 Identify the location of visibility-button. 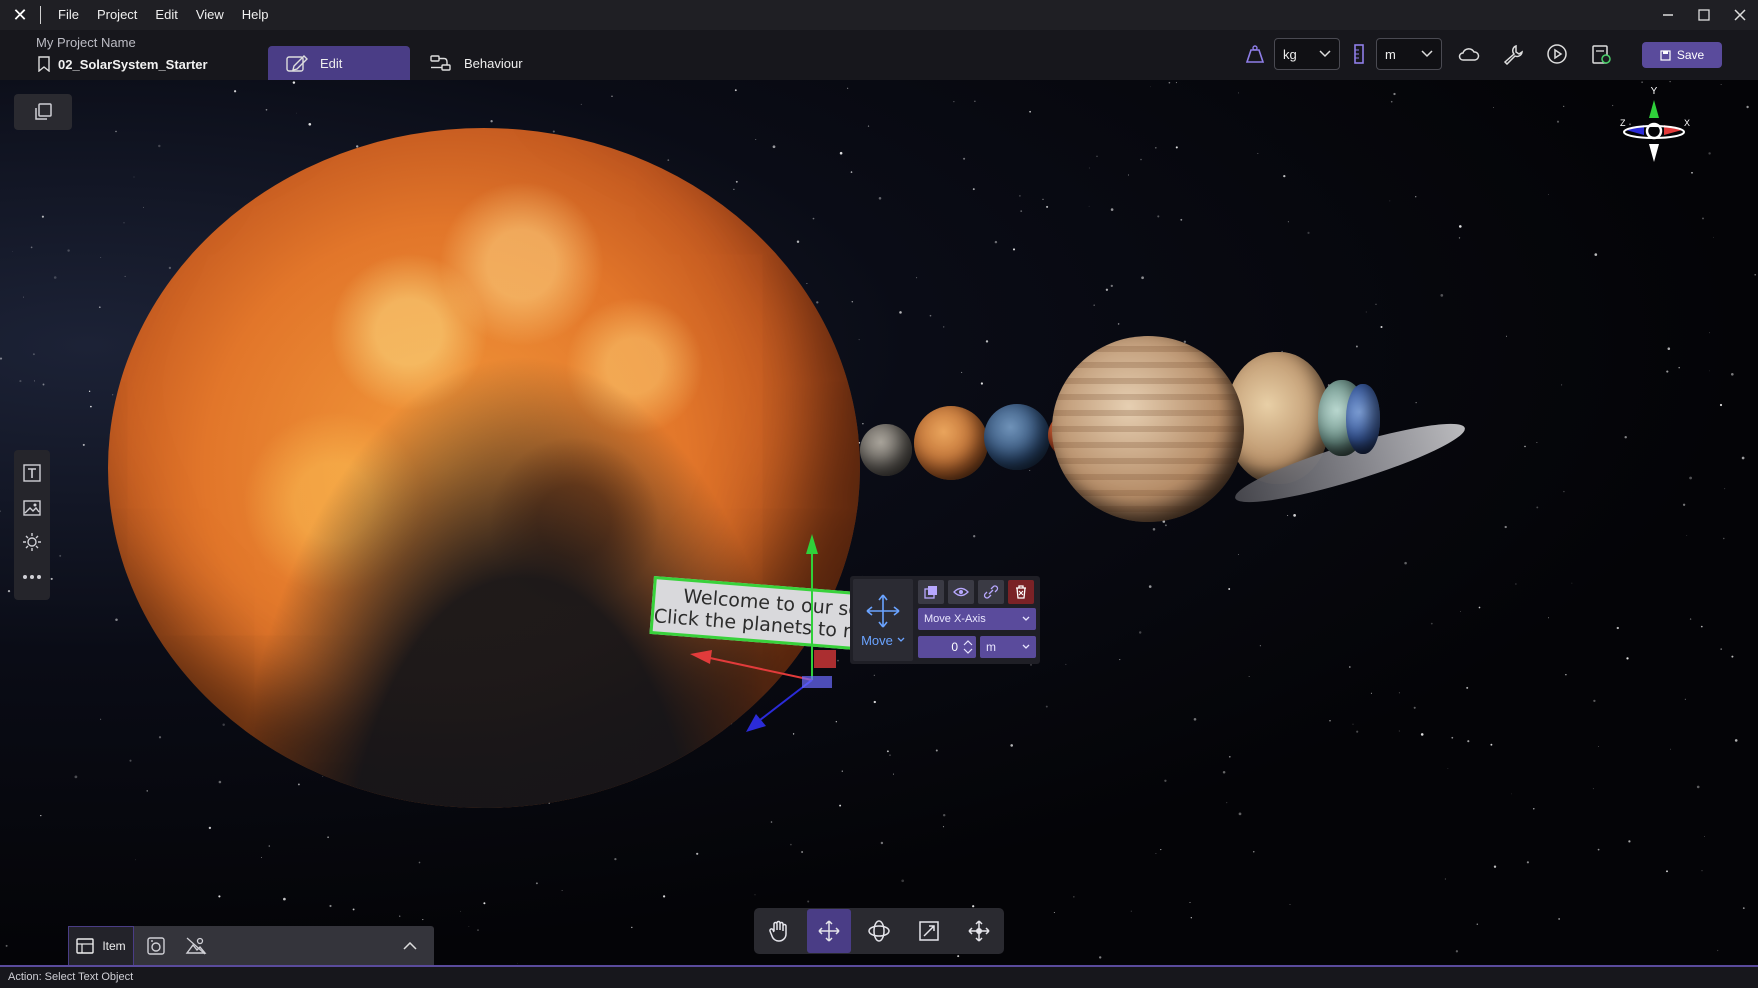
(961, 592).